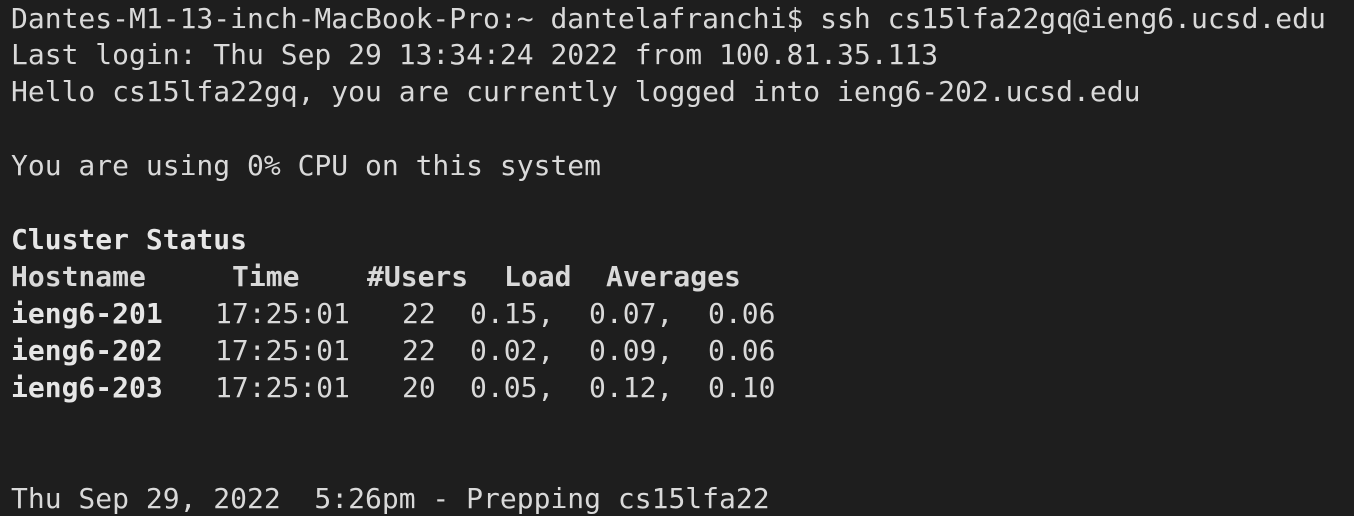  What do you see at coordinates (461, 313) in the screenshot?
I see `table-row: ieng6-201 17:25:01 22 0.15, 0.07, 0.06` at bounding box center [461, 313].